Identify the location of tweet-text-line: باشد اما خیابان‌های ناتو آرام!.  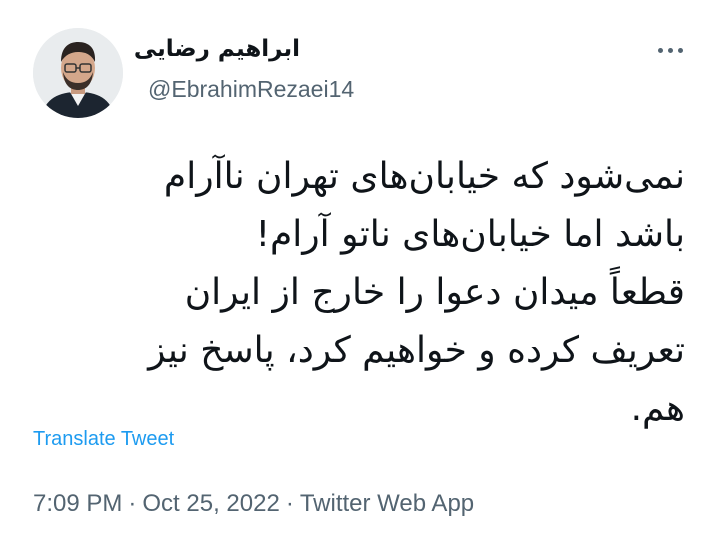
(470, 234).